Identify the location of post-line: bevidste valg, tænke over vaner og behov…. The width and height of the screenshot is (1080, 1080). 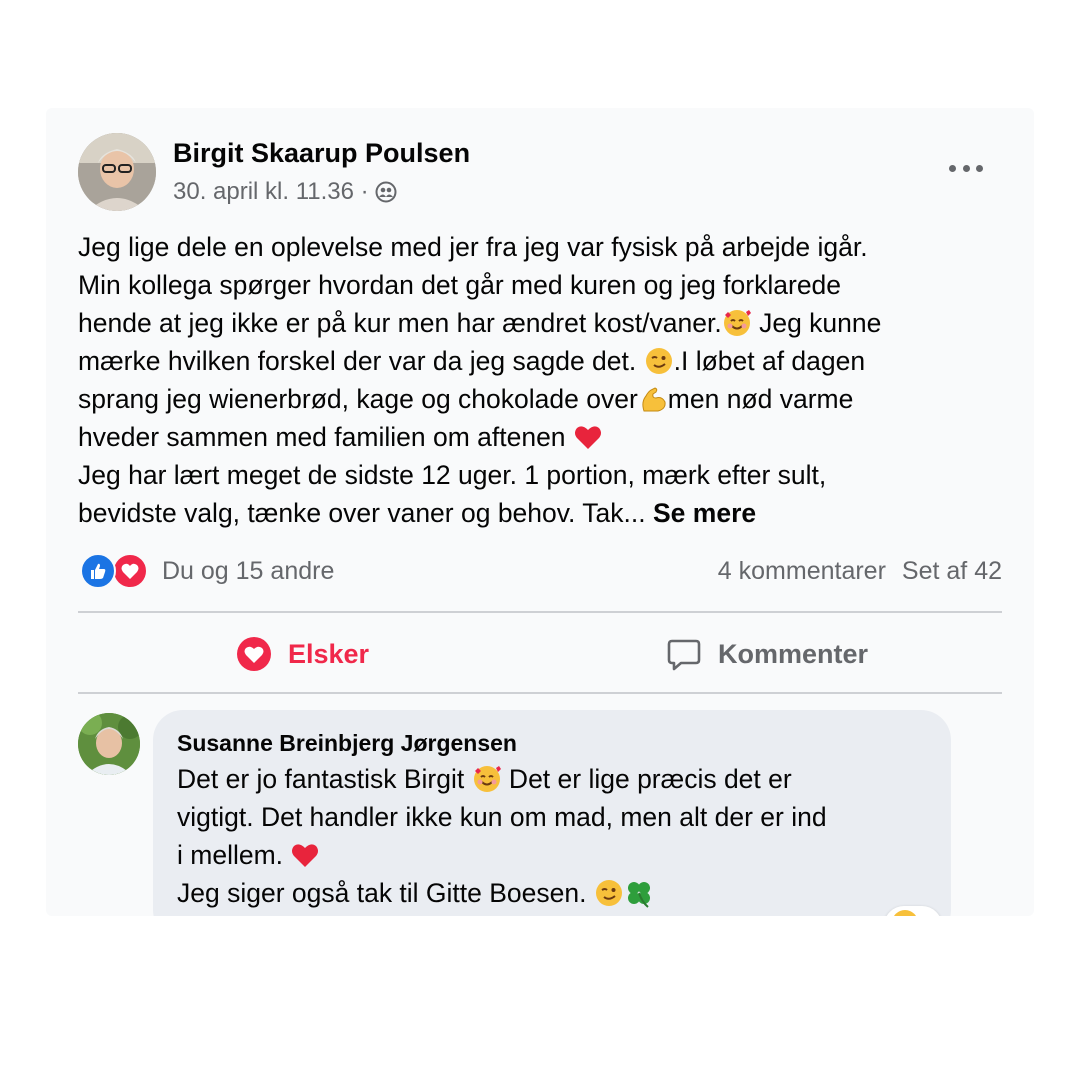
(548, 513).